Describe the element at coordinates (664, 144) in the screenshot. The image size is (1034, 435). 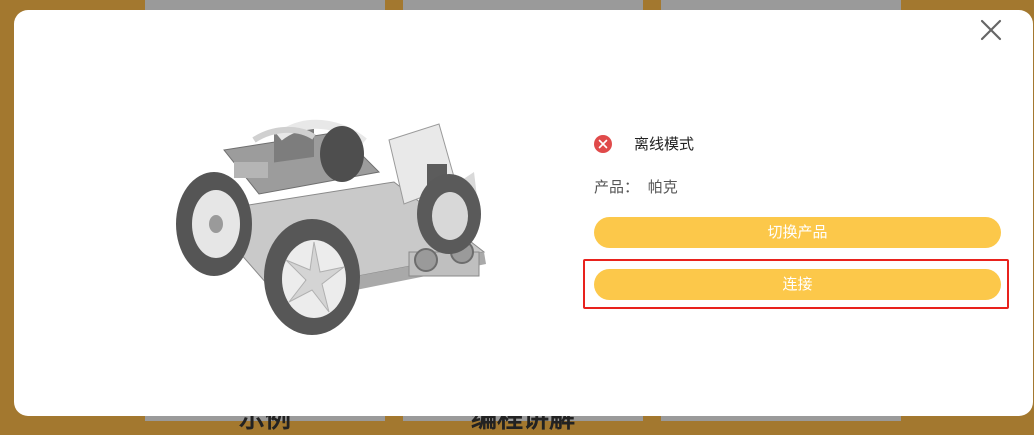
I see `status-text: 离线模式` at that location.